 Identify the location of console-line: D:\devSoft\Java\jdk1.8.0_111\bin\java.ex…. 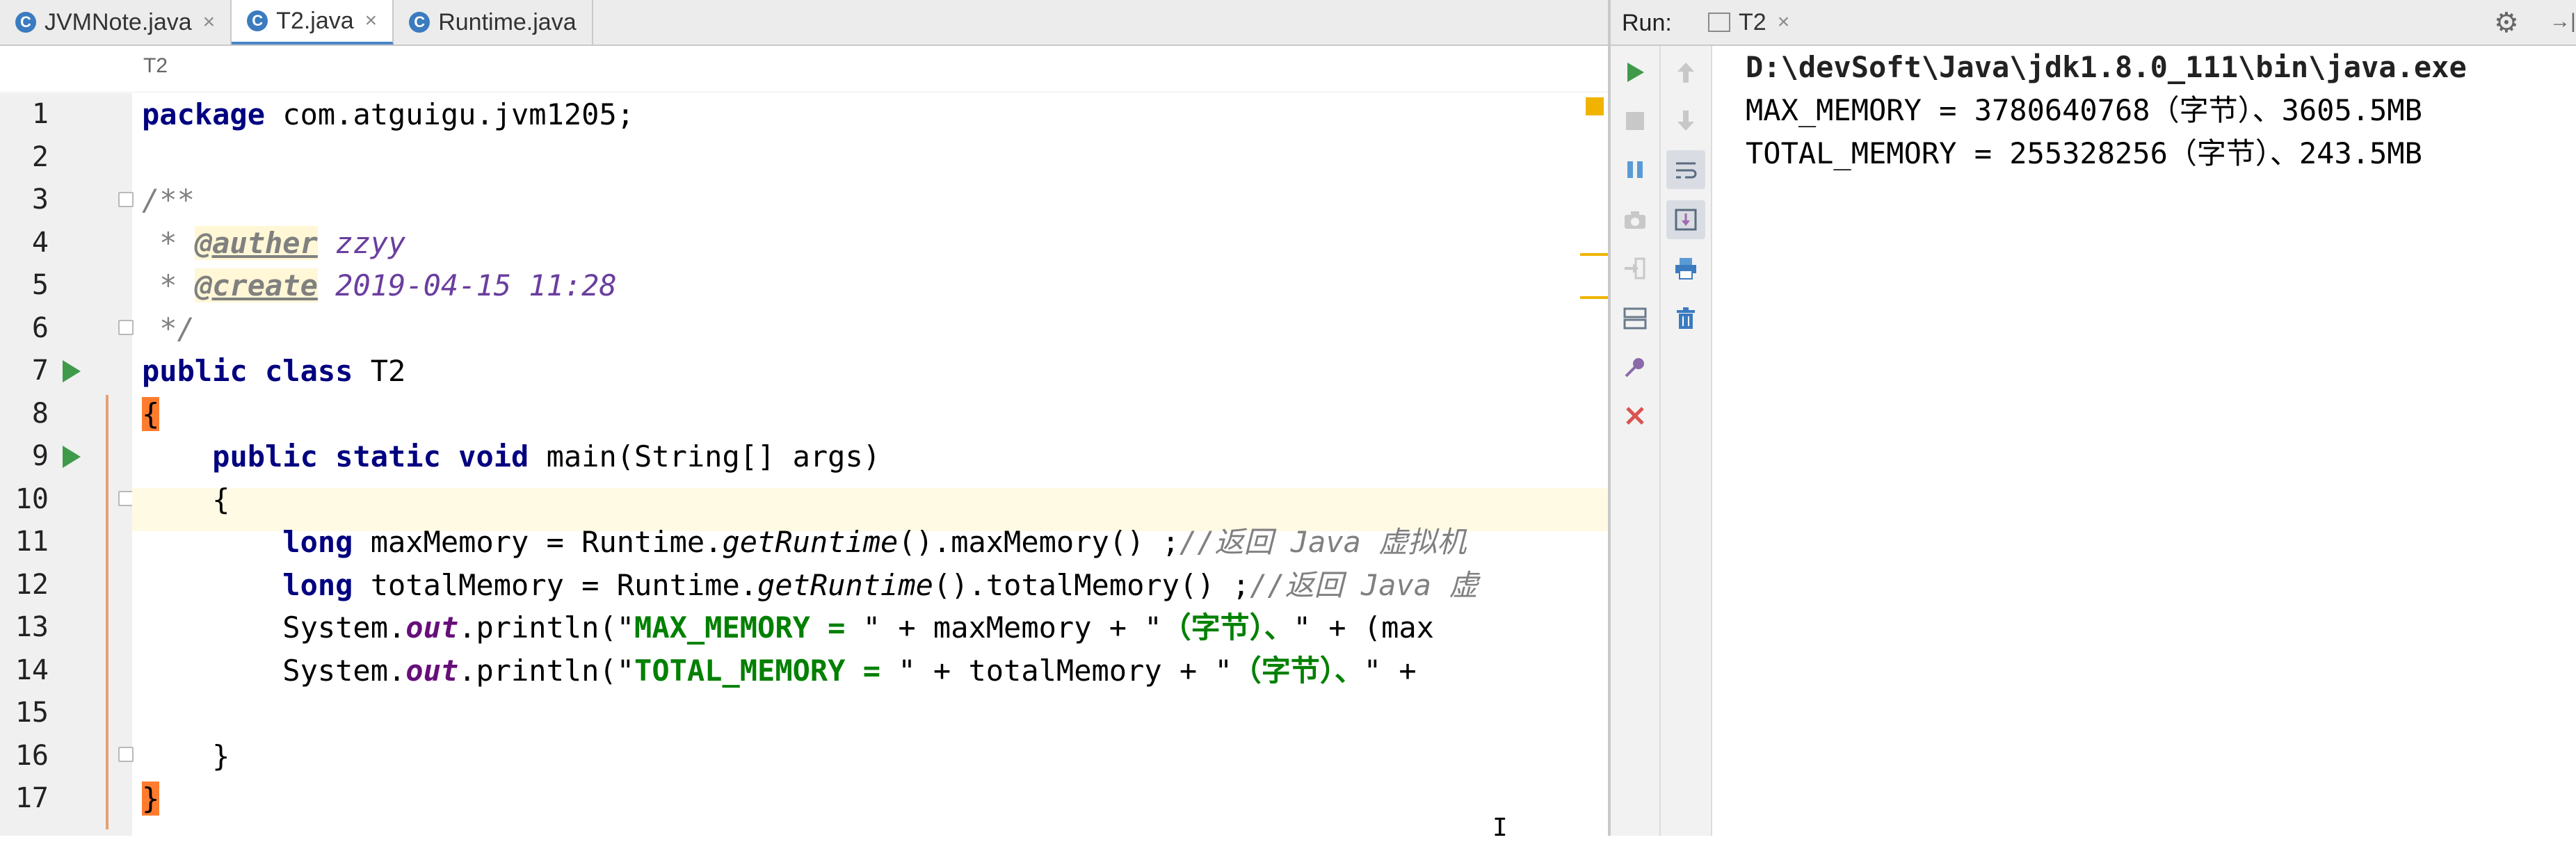
(2106, 67).